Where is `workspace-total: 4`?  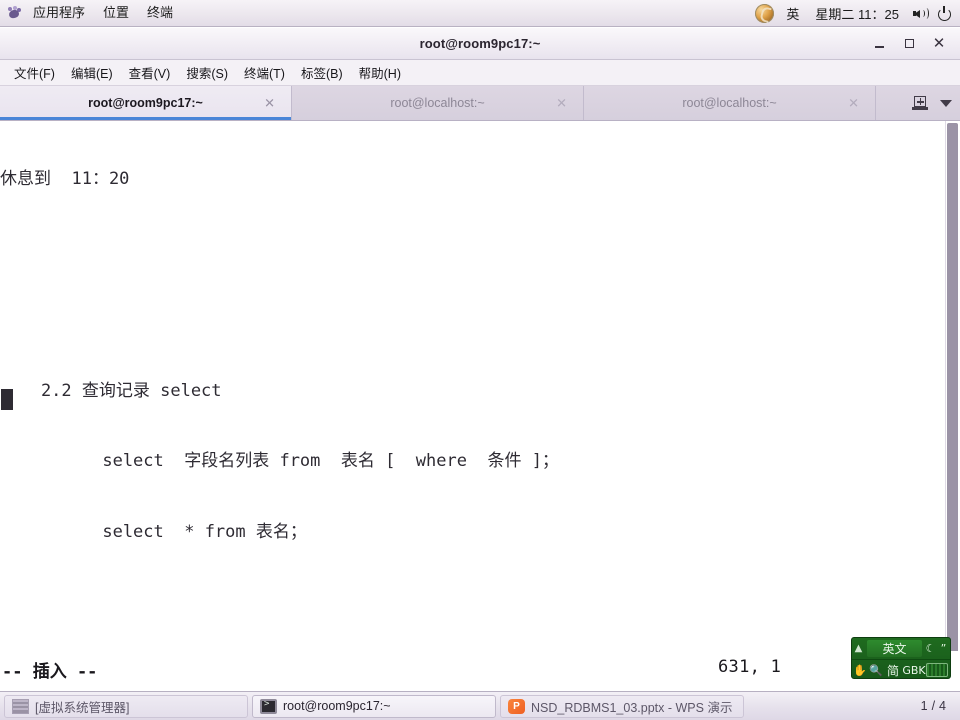
workspace-total: 4 is located at coordinates (942, 706).